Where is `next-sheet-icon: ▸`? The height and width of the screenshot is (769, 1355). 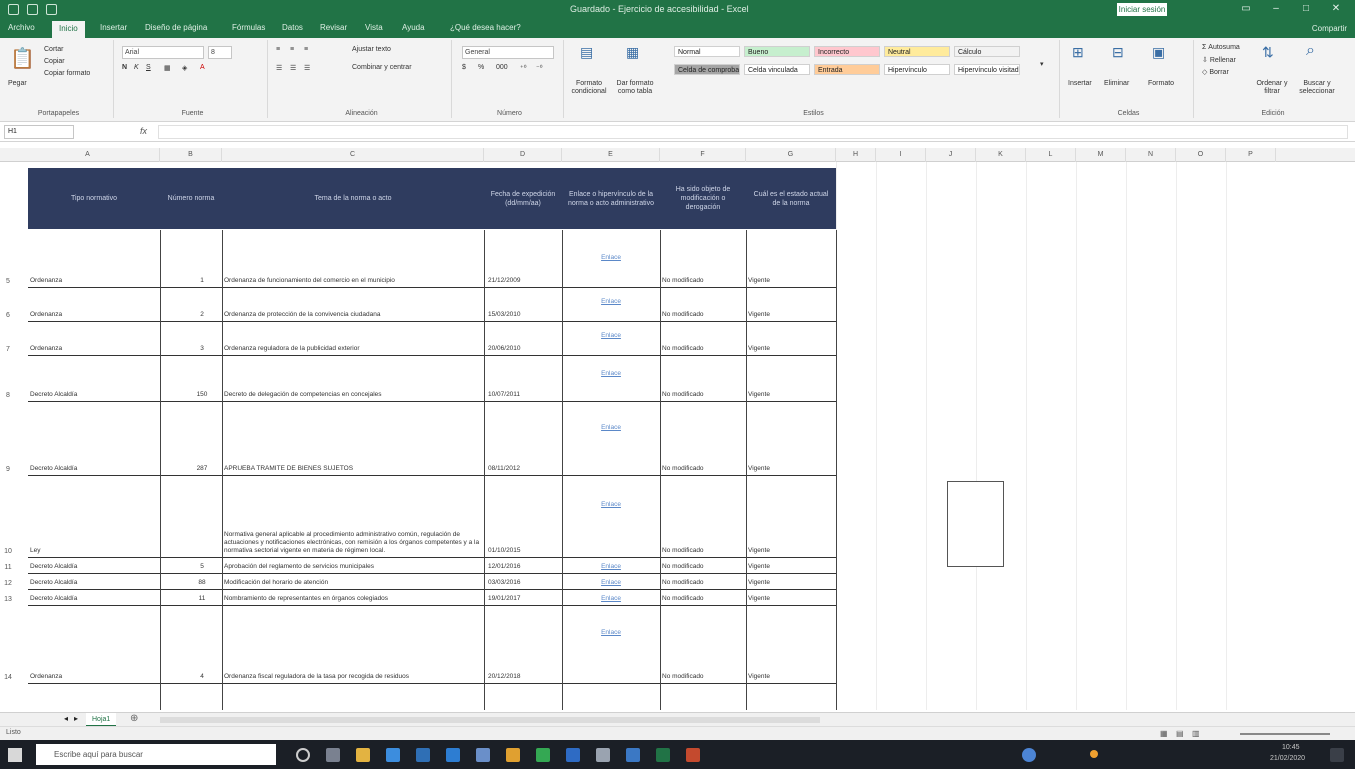
next-sheet-icon: ▸ is located at coordinates (76, 718).